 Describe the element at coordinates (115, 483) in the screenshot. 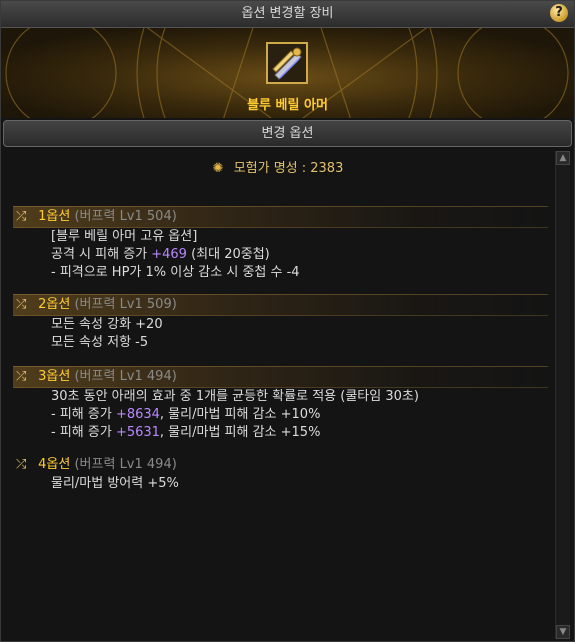

I see `option-line: 물리/마법 방어력 +5%` at that location.